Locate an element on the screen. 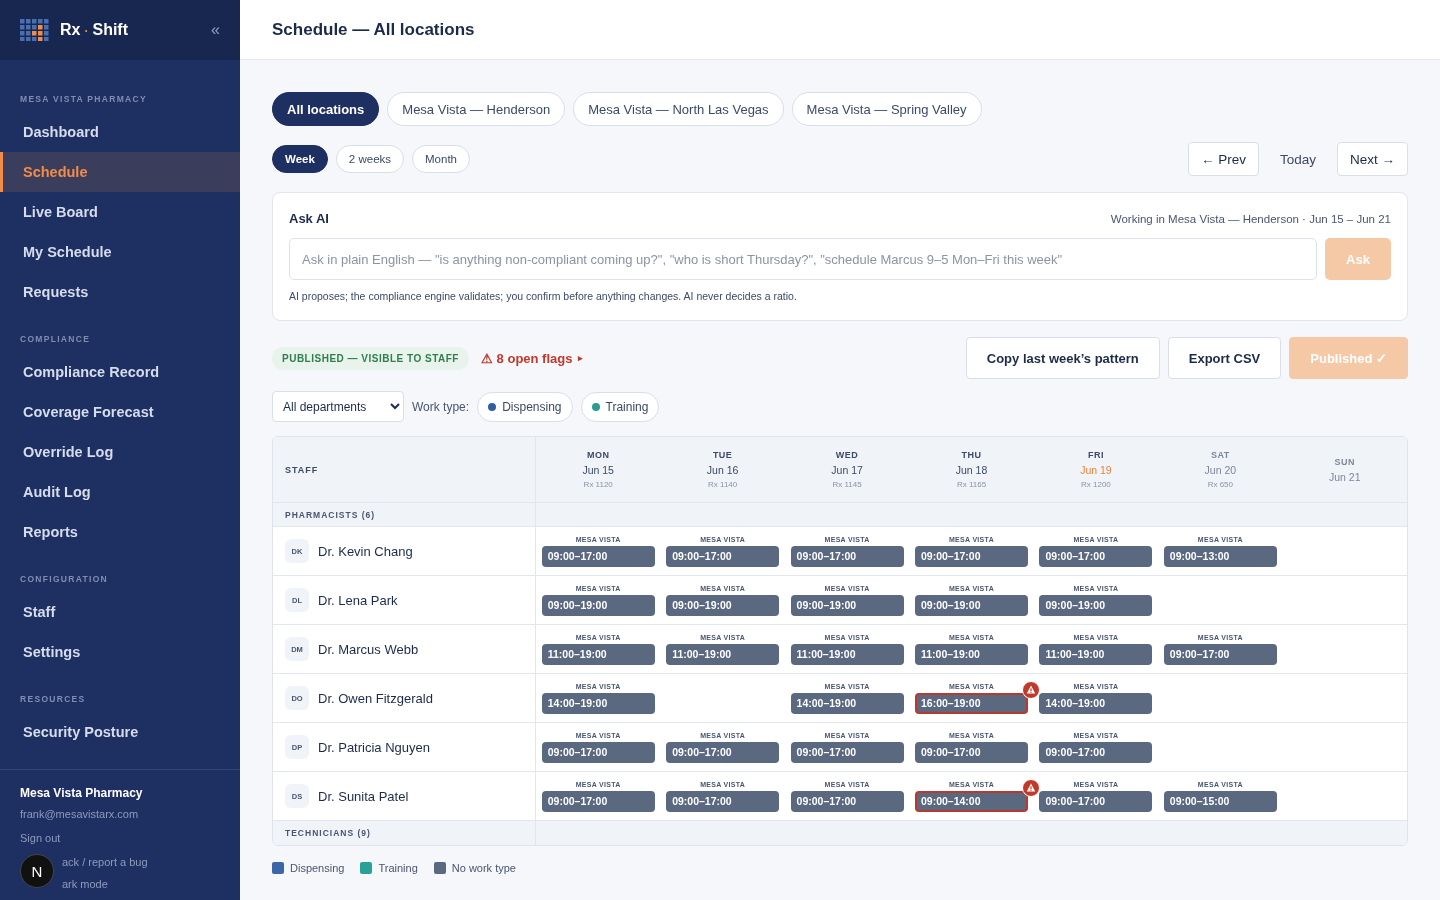 This screenshot has height=900, width=1440. org-name: Mesa Vista Pharmacy is located at coordinates (82, 793).